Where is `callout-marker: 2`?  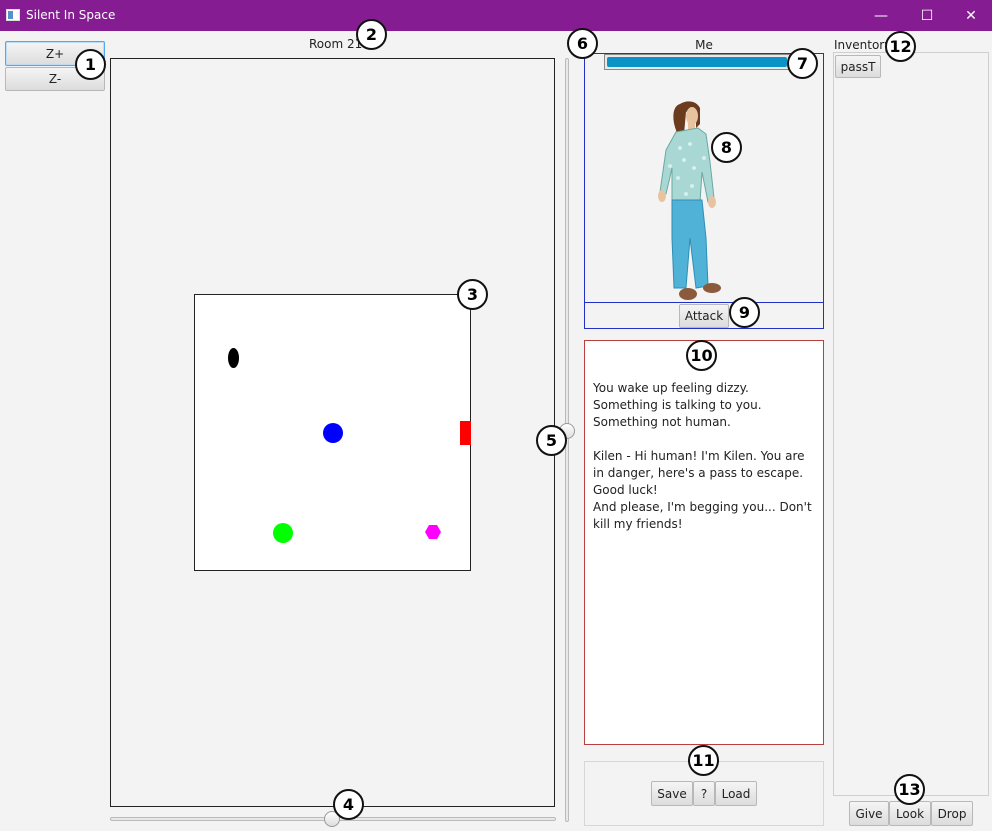
callout-marker: 2 is located at coordinates (371, 34).